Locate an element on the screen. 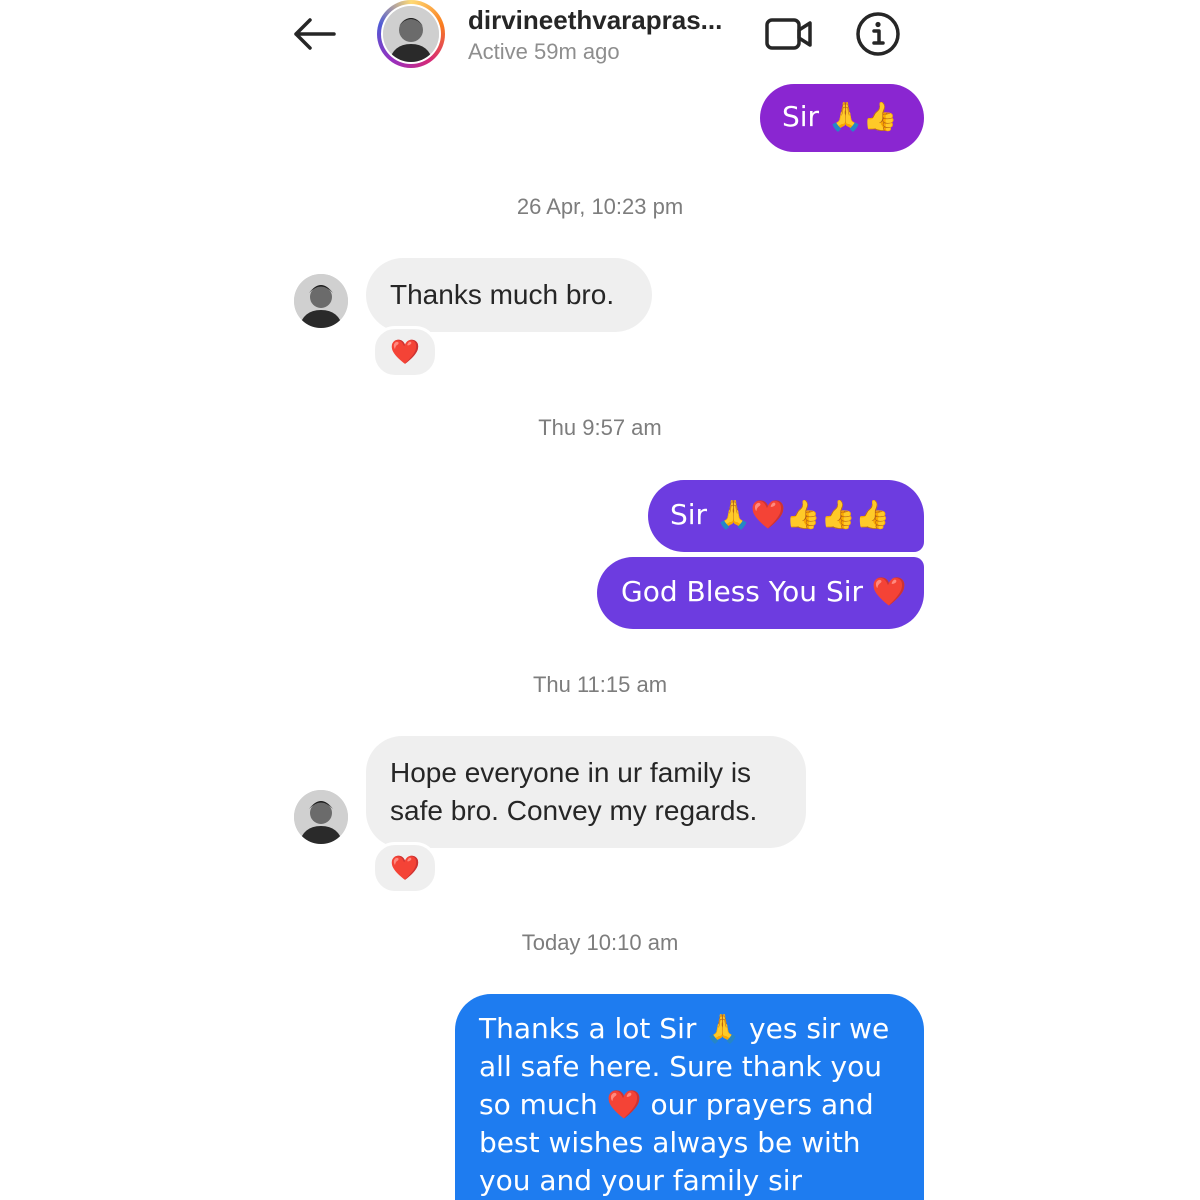 This screenshot has height=1200, width=1200. outgoing-message: Sir 🙏👍 is located at coordinates (842, 118).